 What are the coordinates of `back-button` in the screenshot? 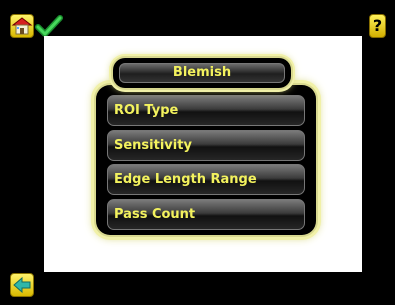 It's located at (22, 285).